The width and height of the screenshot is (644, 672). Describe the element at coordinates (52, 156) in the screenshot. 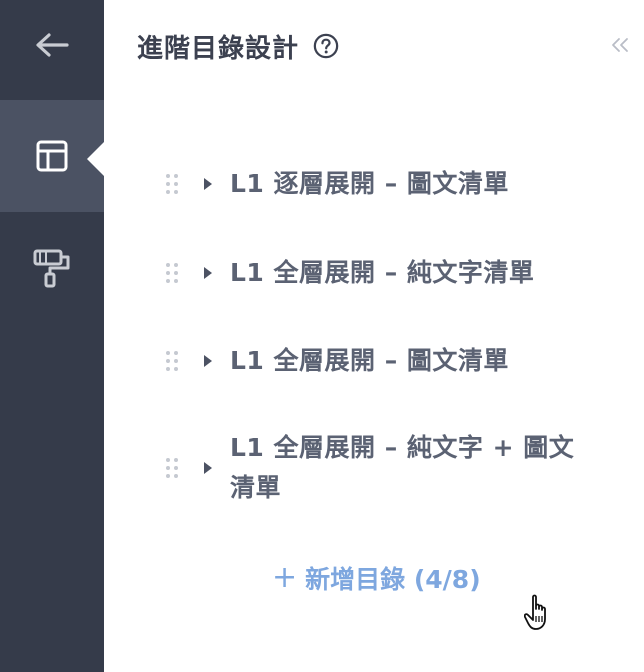

I see `layout-icon` at that location.